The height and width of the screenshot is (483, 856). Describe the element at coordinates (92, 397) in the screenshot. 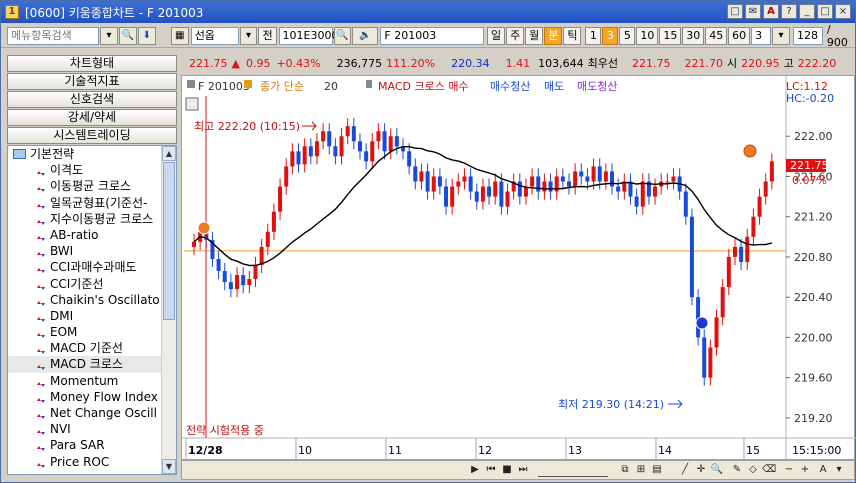

I see `tree-item: Money Flow Index` at that location.